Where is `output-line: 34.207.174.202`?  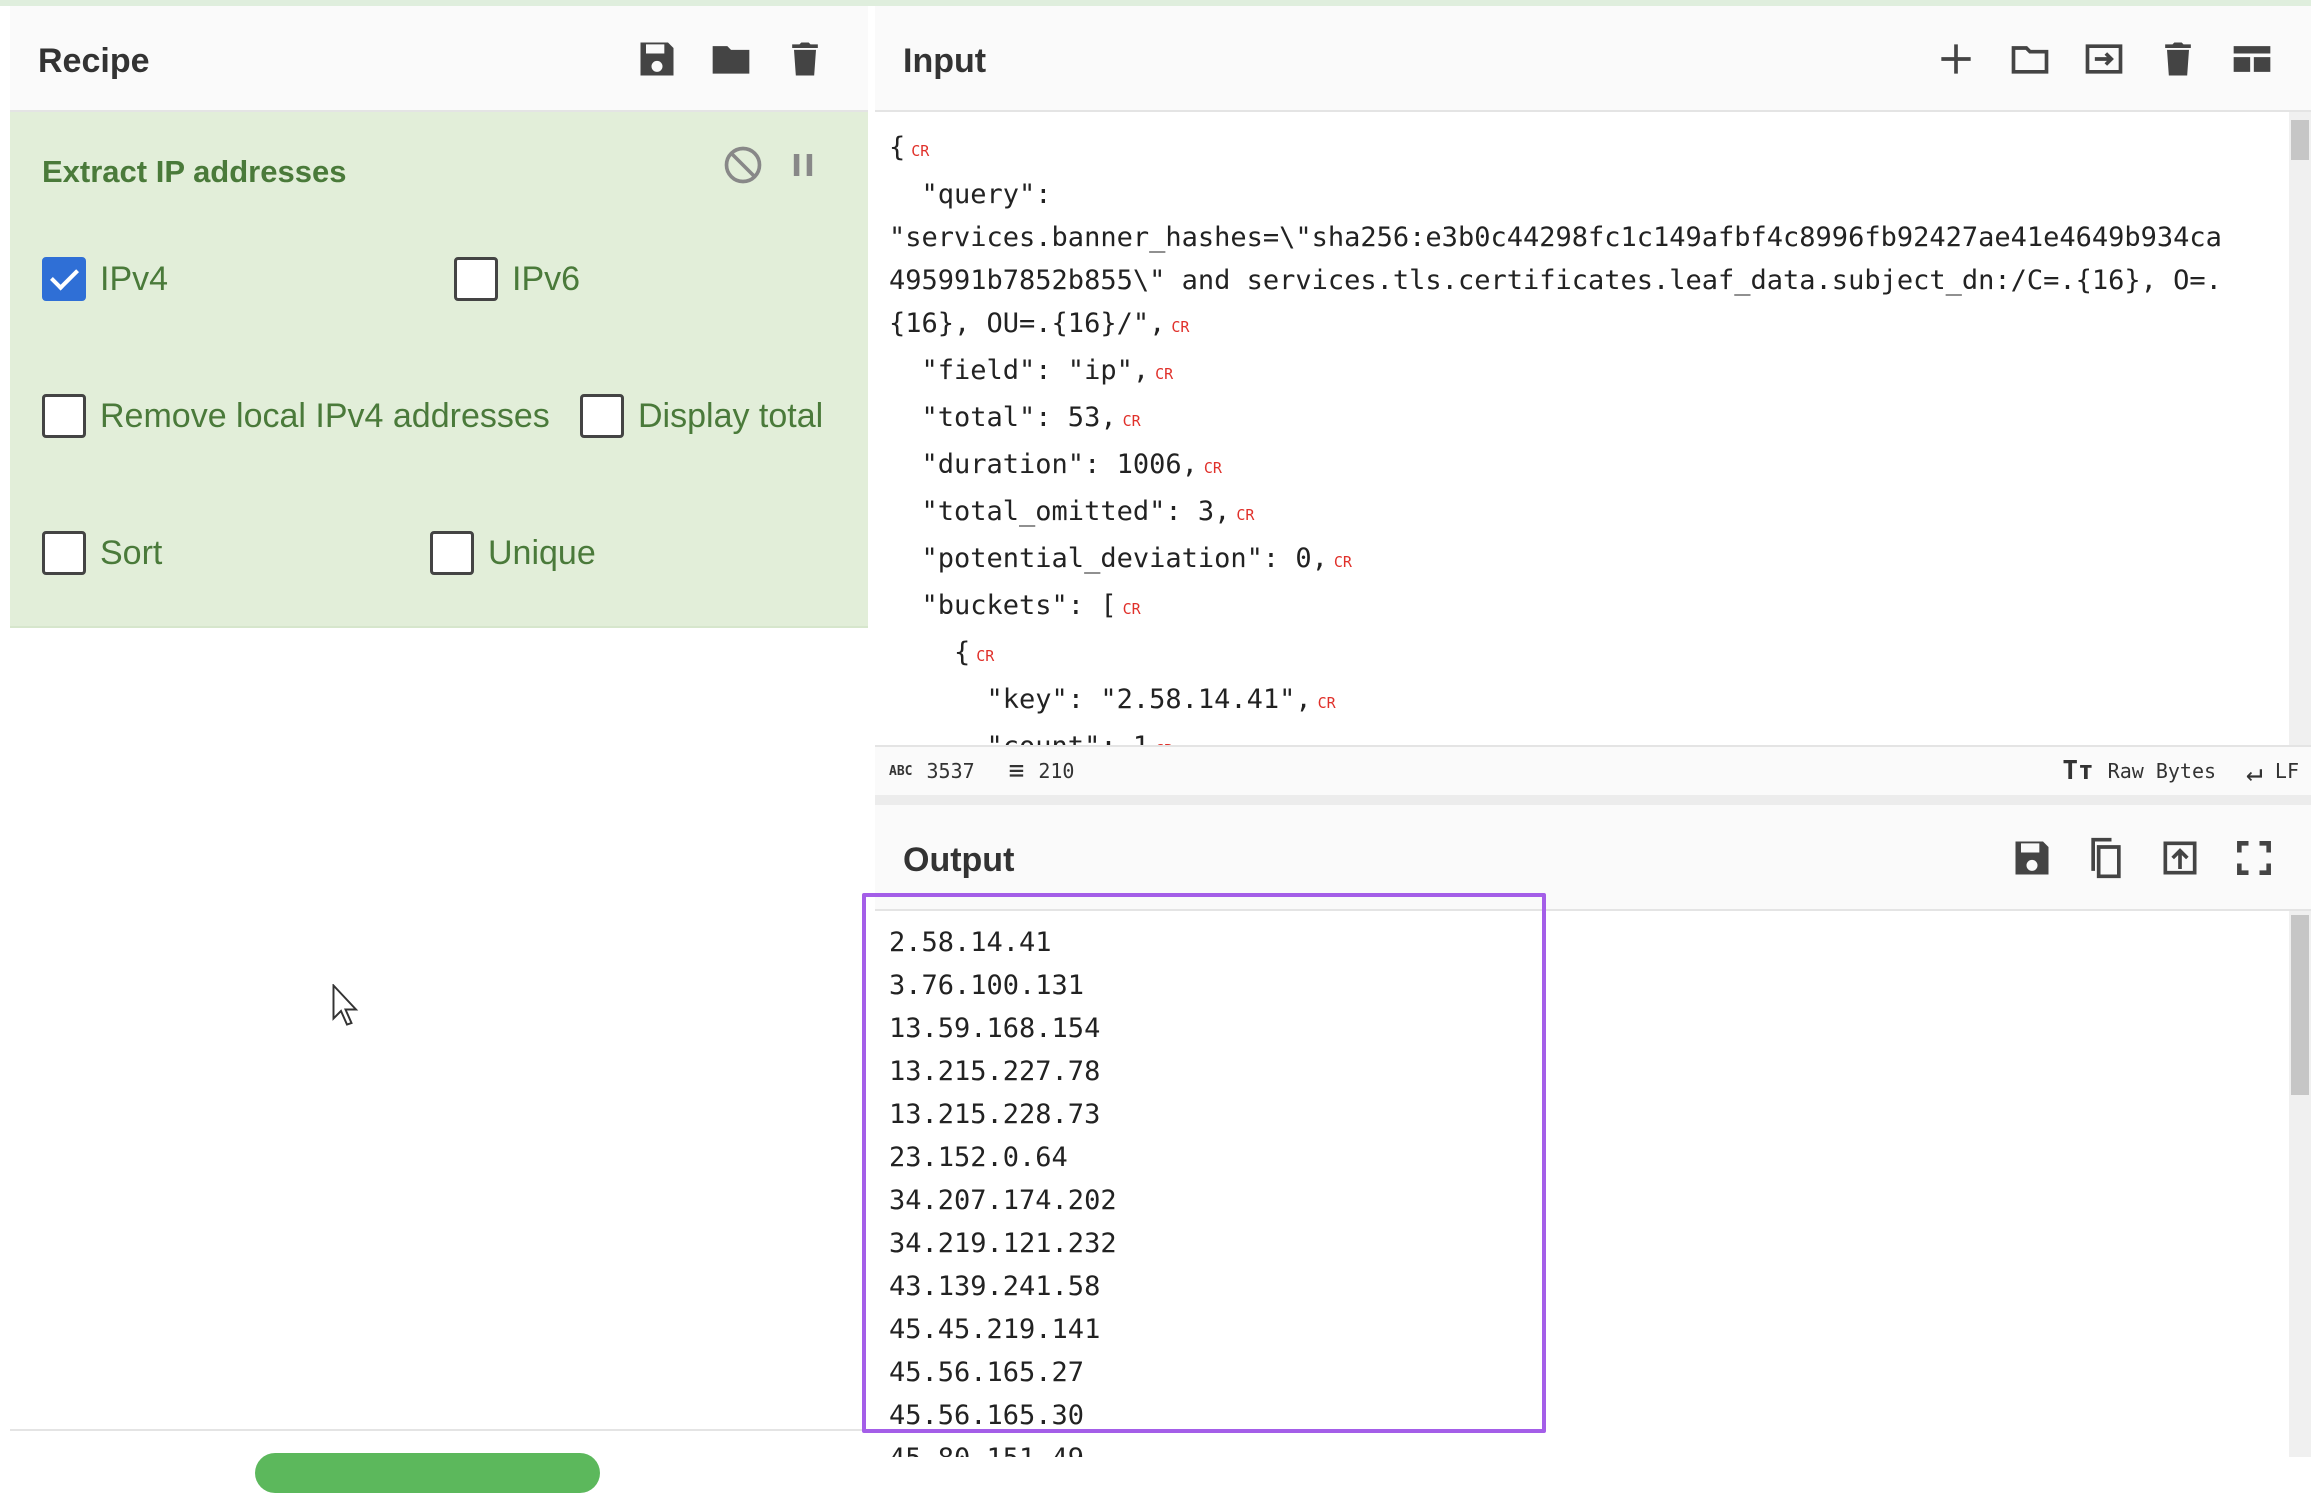 output-line: 34.207.174.202 is located at coordinates (1003, 1200).